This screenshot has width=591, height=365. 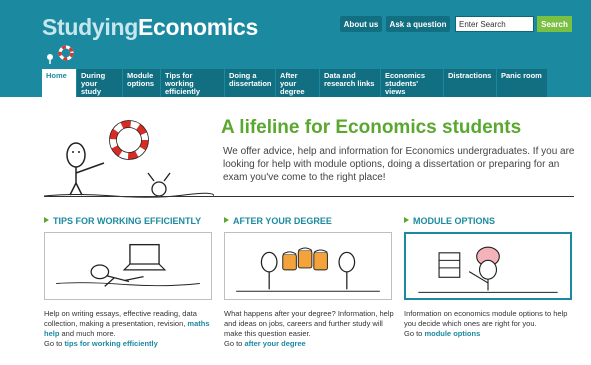 I want to click on section-heading-after-degree: AFTER YOUR DEGREE, so click(x=278, y=221).